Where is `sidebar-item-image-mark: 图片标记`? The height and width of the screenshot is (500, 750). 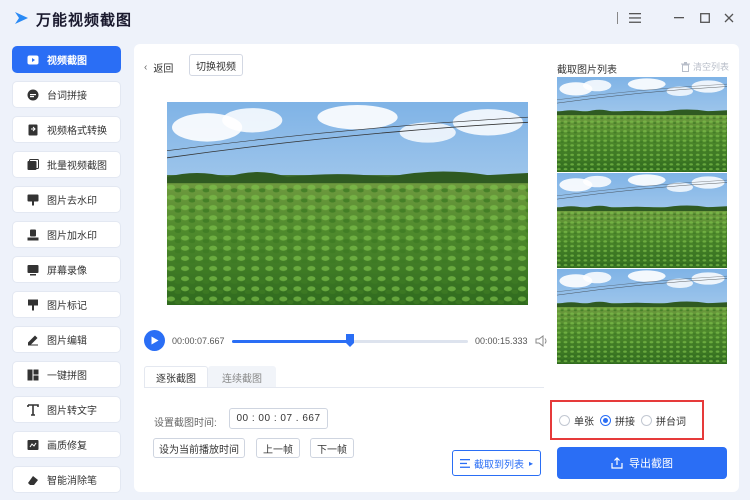 sidebar-item-image-mark: 图片标记 is located at coordinates (66, 304).